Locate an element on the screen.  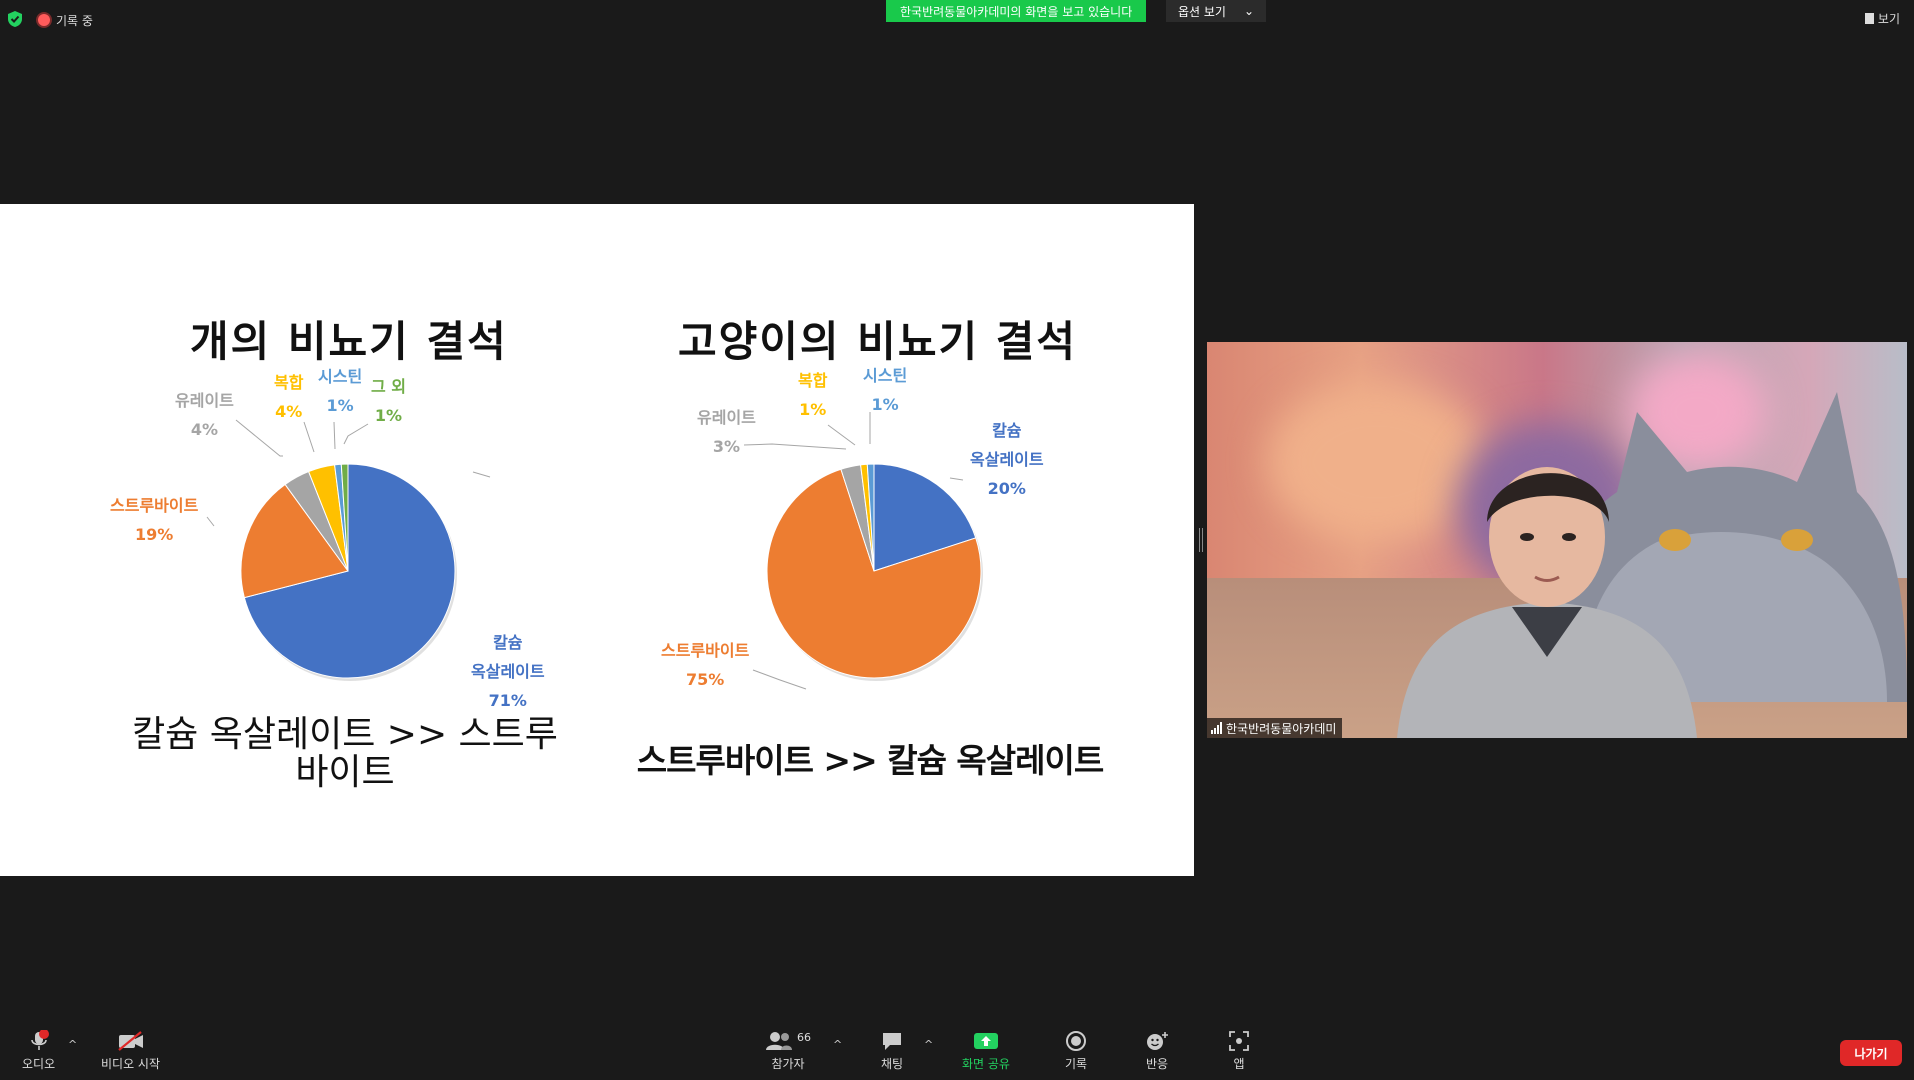
label-percent: 19% is located at coordinates (154, 534).